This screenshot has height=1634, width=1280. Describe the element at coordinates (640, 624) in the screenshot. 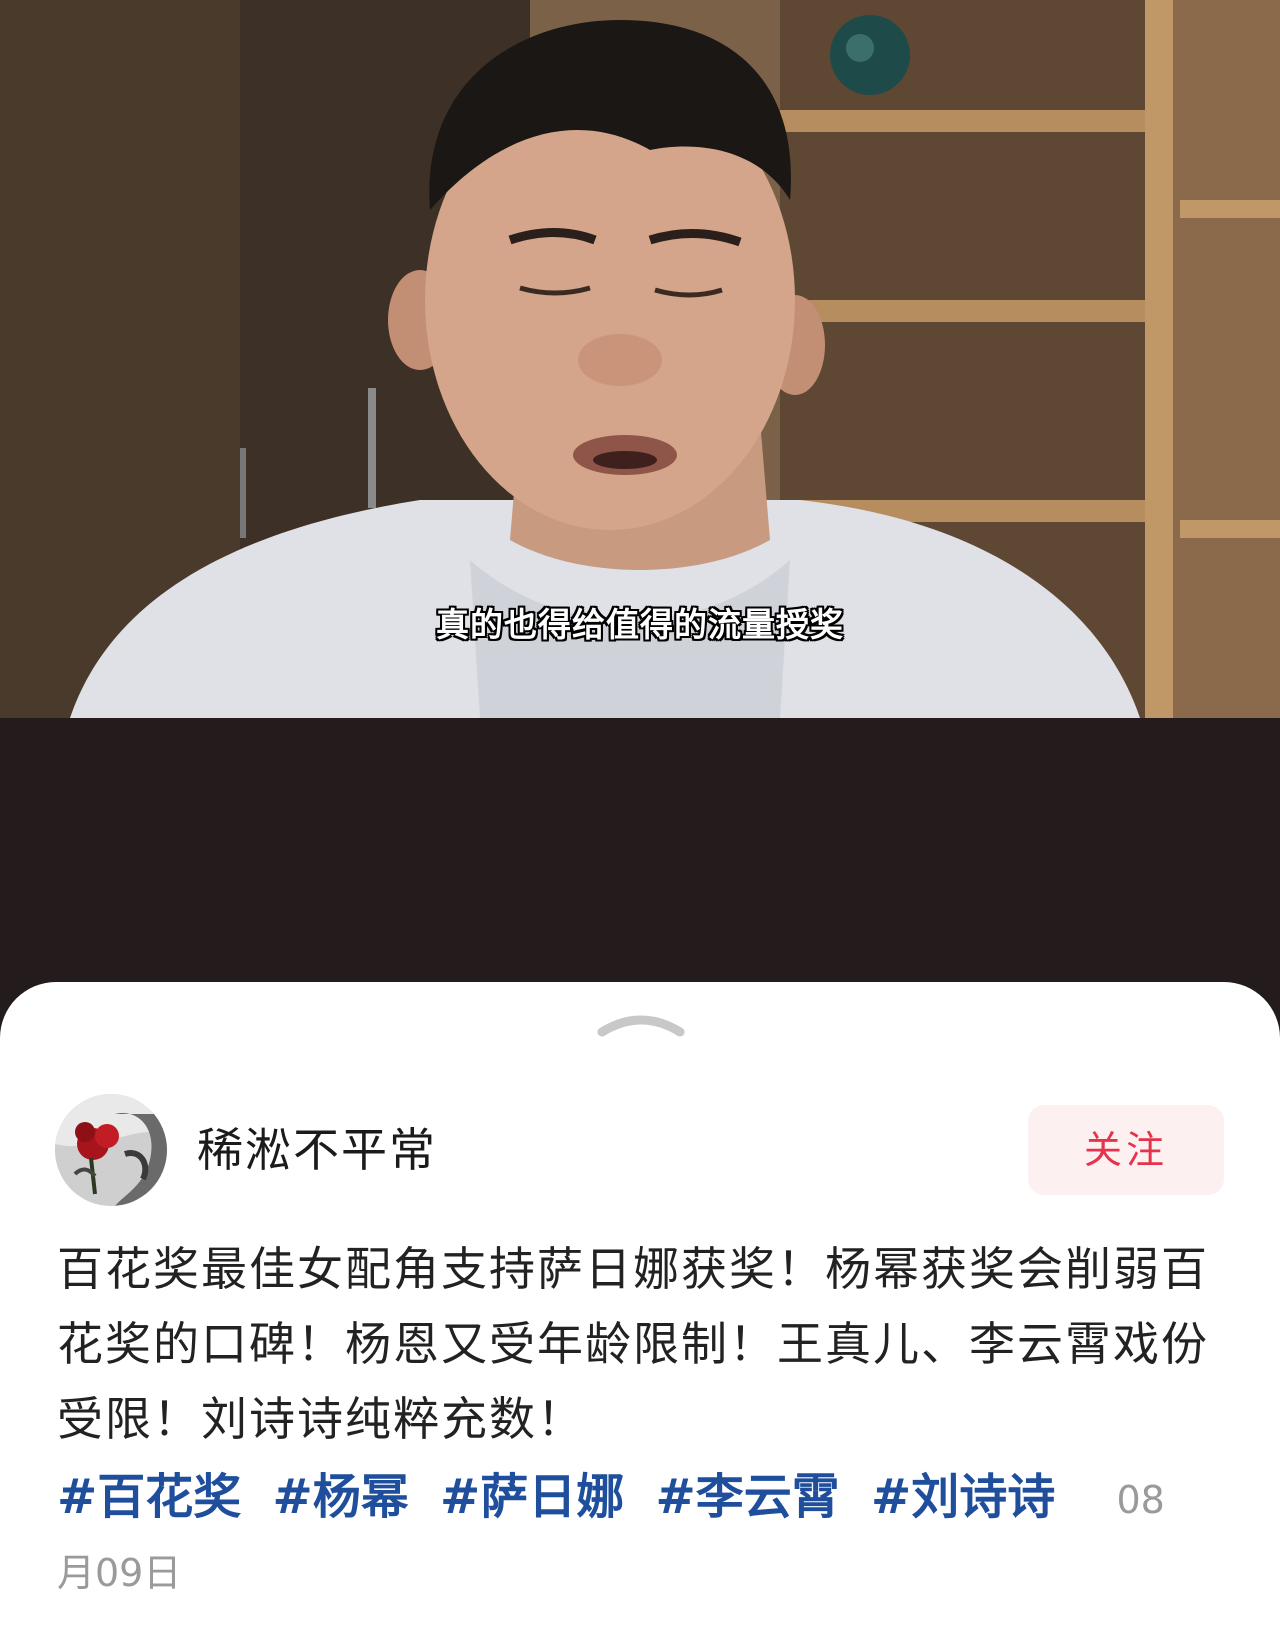

I see `video-subtitle: 真的也得给值得的流量授奖` at that location.